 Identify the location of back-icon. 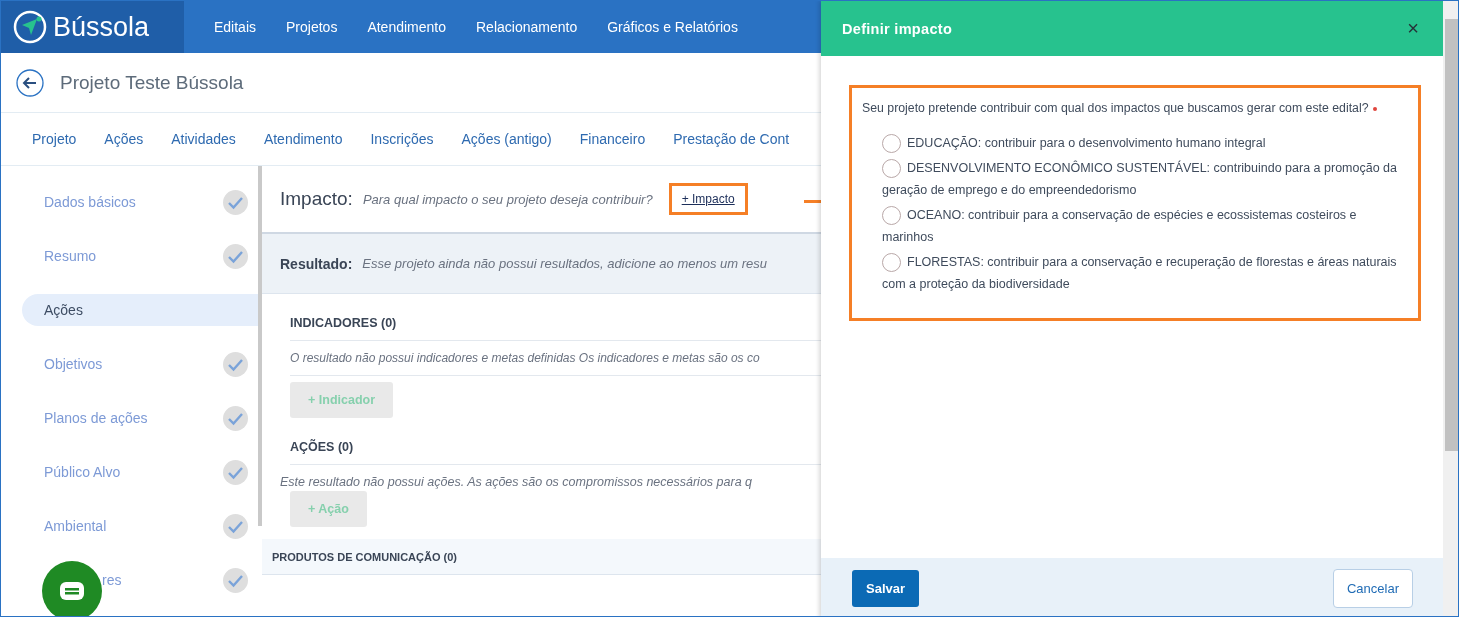
(30, 82).